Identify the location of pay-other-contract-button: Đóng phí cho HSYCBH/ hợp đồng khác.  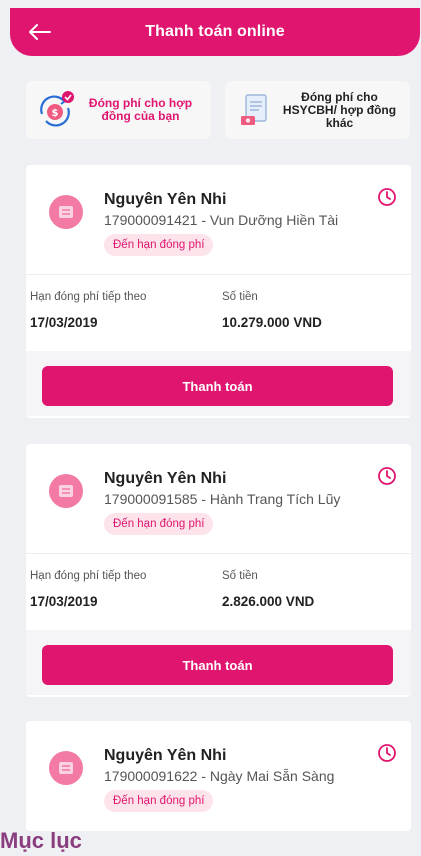
(317, 110).